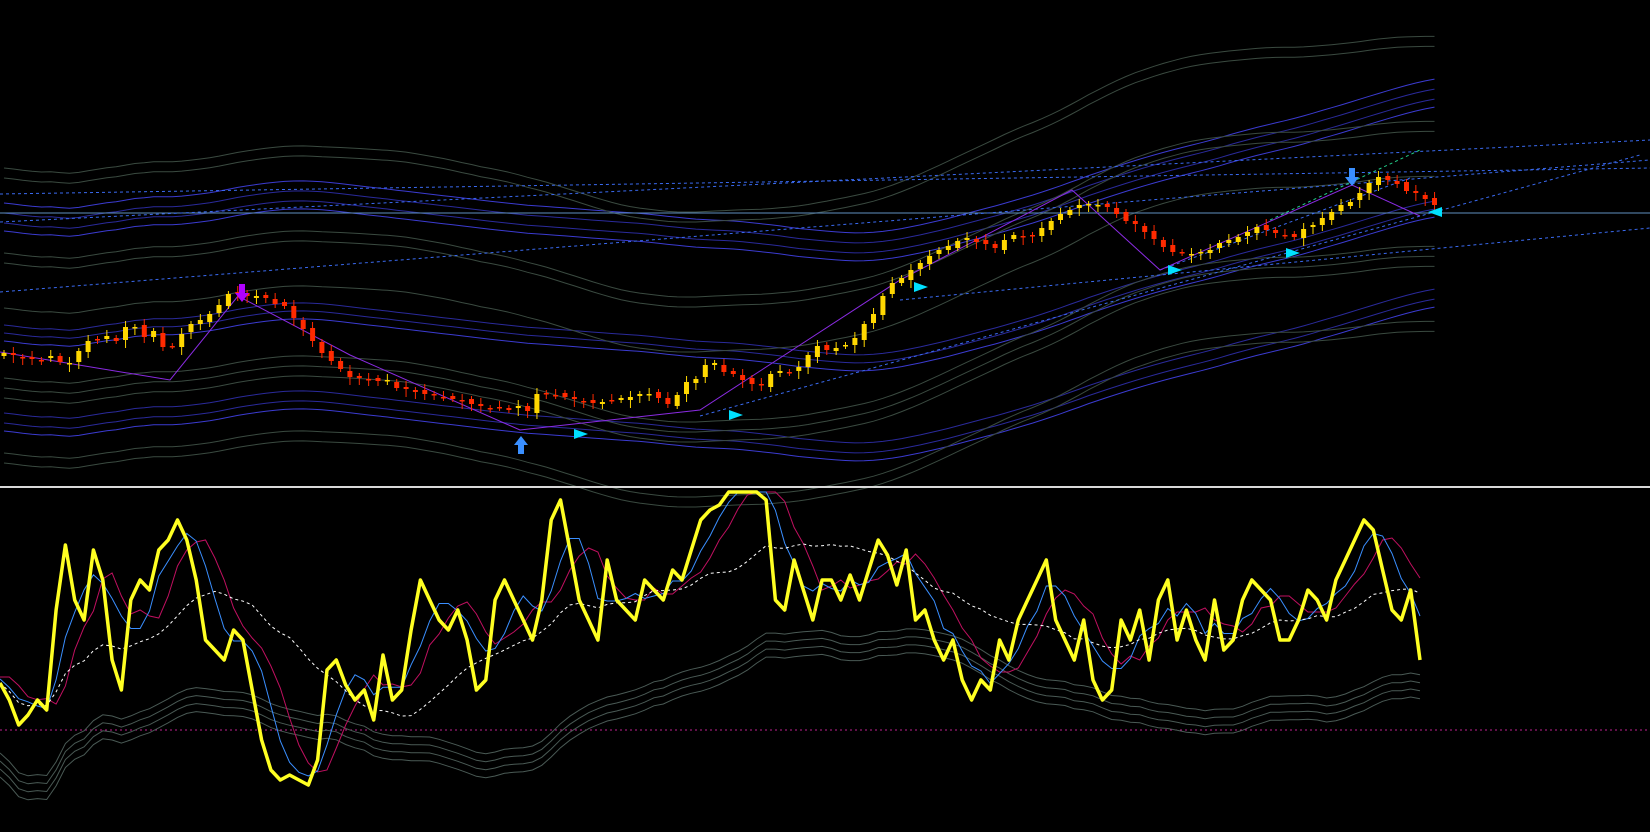 The width and height of the screenshot is (1650, 832). Describe the element at coordinates (521, 445) in the screenshot. I see `up-arrow-icon` at that location.